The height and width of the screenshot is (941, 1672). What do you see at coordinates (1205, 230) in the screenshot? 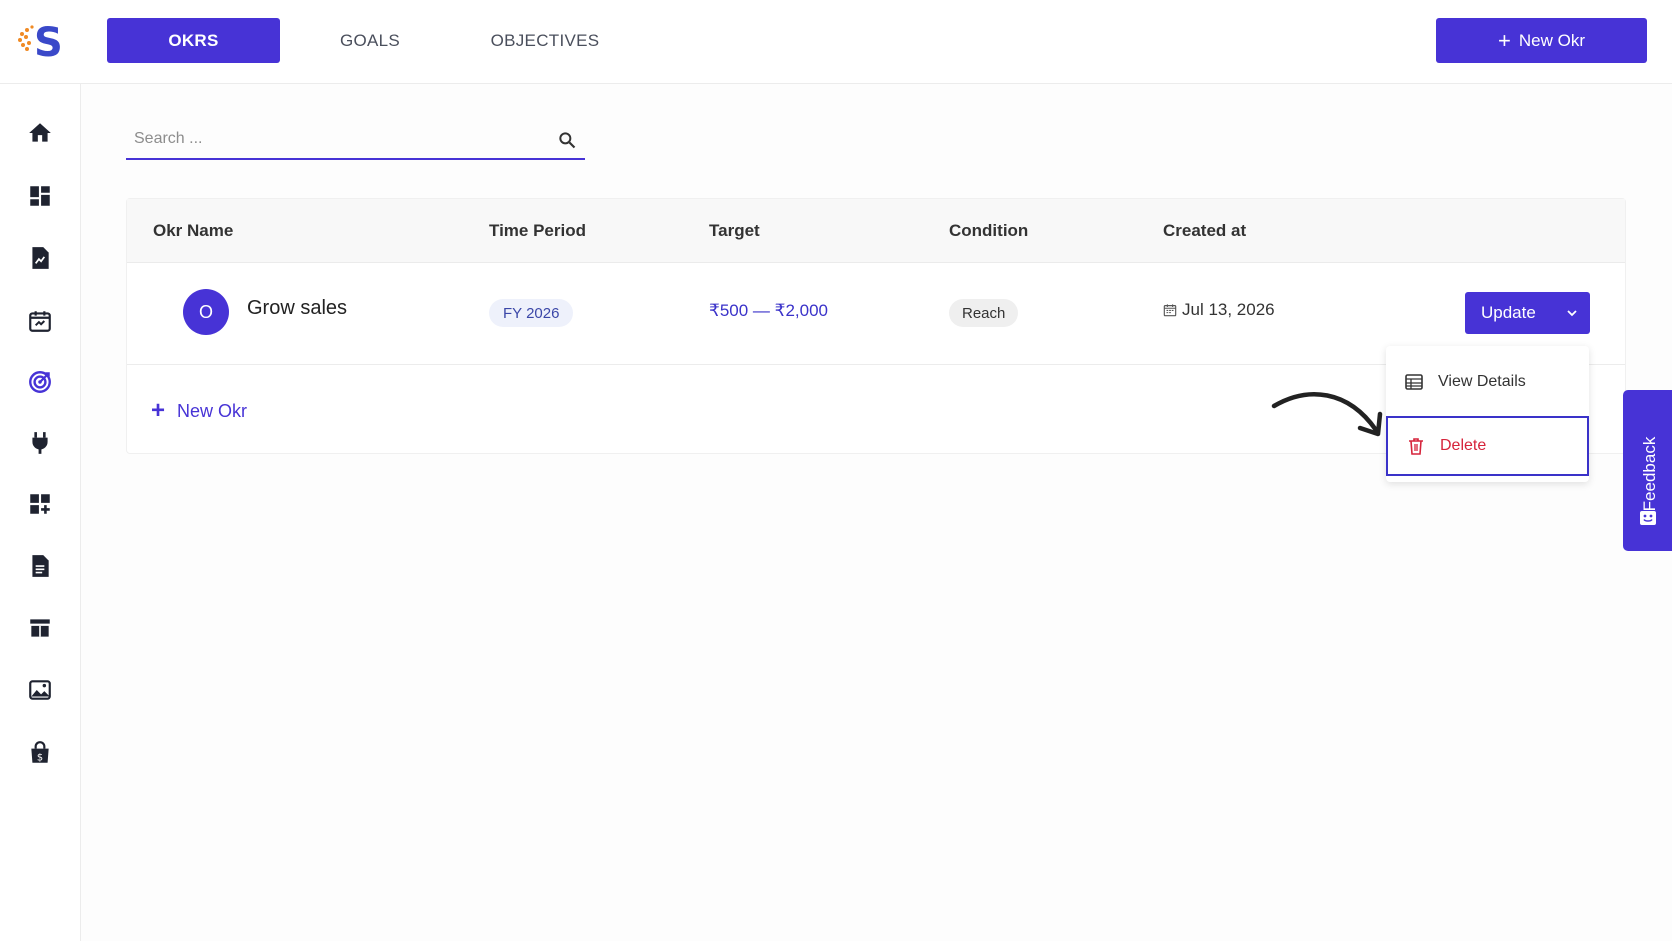
I see `column-header-created-at: Created at` at bounding box center [1205, 230].